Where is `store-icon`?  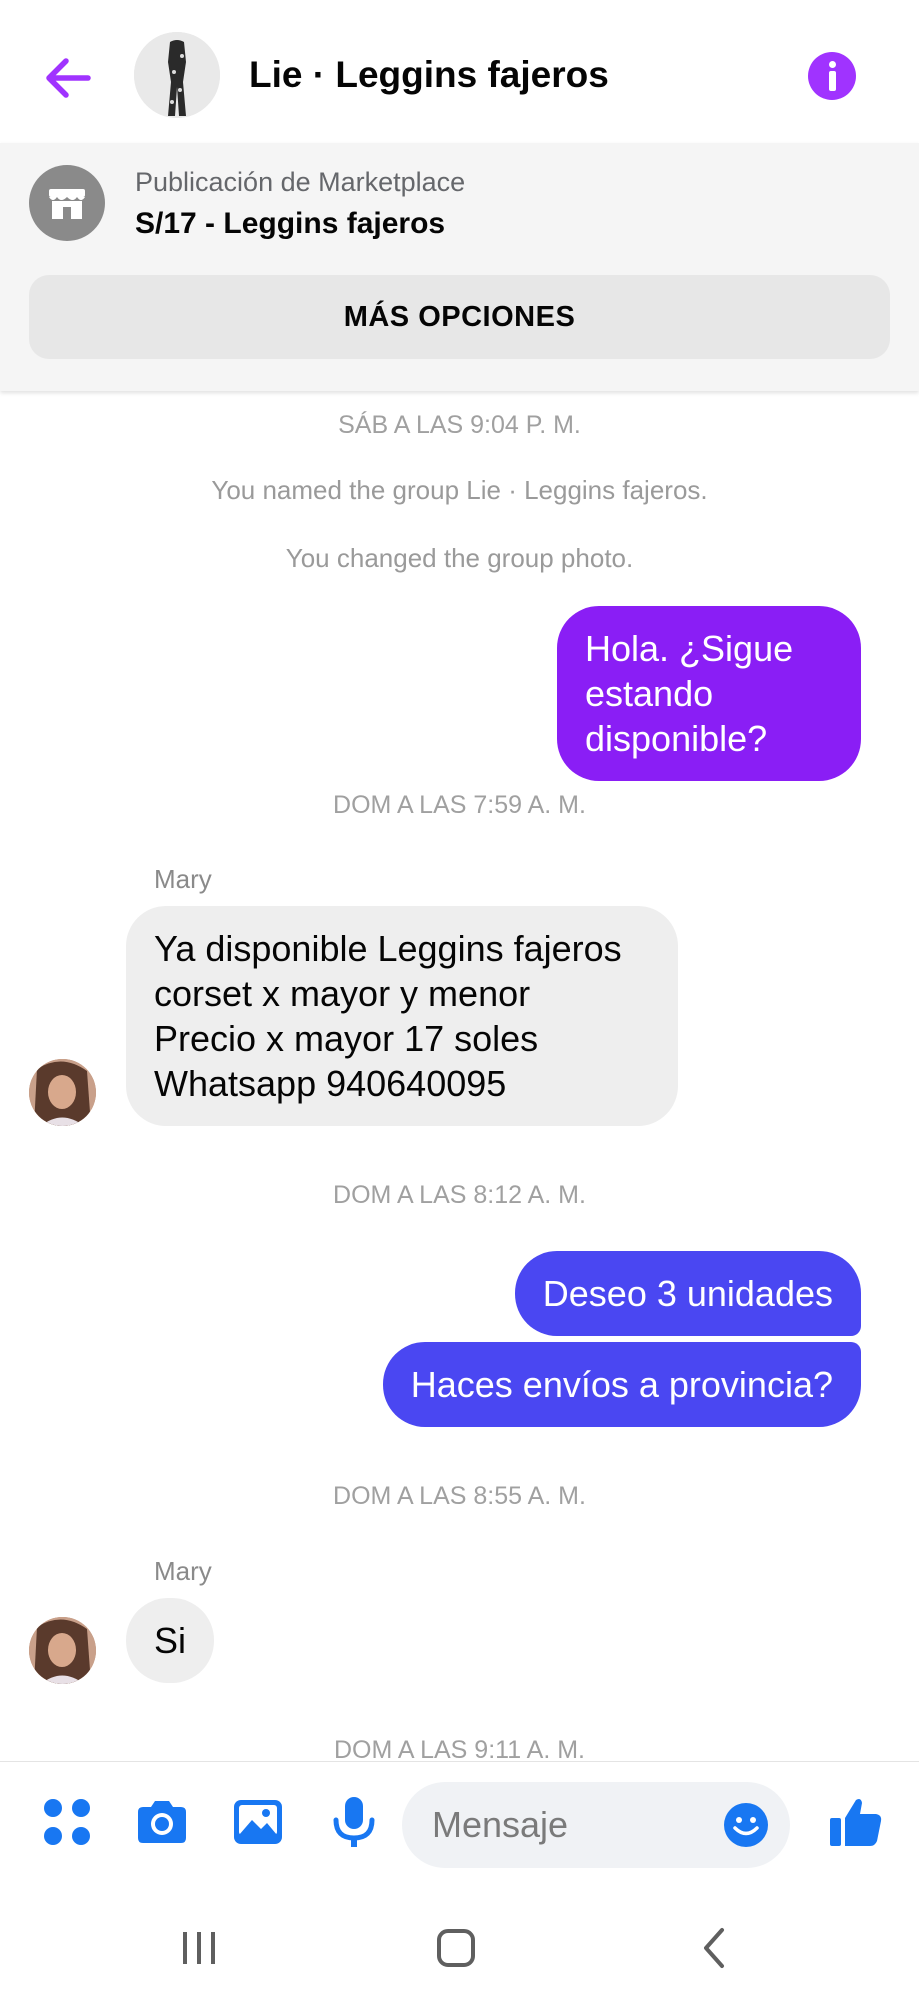 store-icon is located at coordinates (67, 203).